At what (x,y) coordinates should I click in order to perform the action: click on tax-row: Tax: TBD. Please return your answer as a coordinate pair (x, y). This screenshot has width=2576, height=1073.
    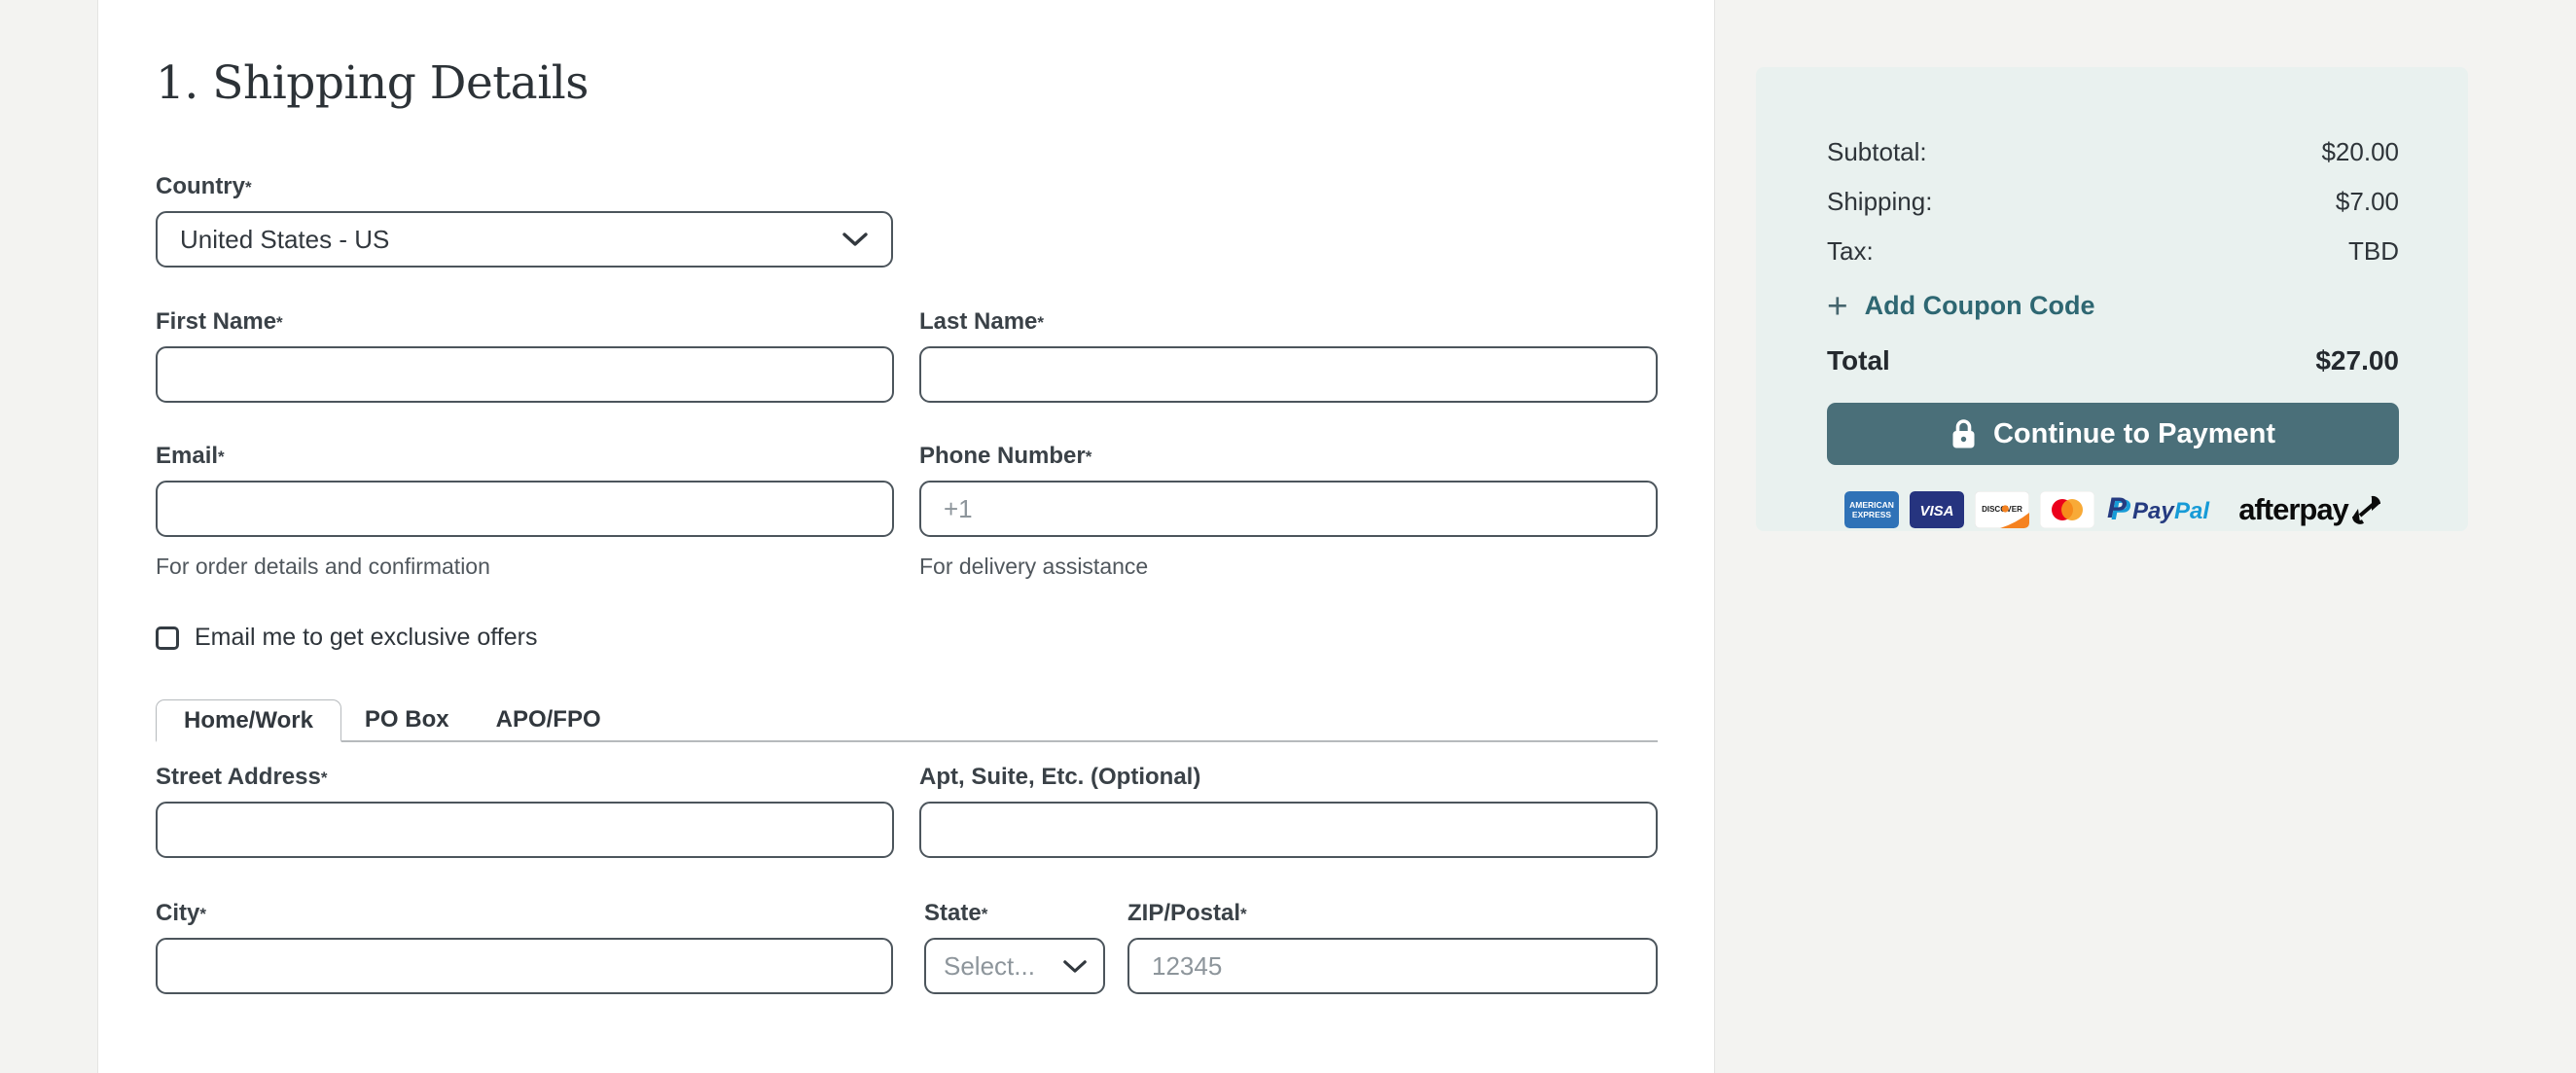
    Looking at the image, I should click on (2113, 251).